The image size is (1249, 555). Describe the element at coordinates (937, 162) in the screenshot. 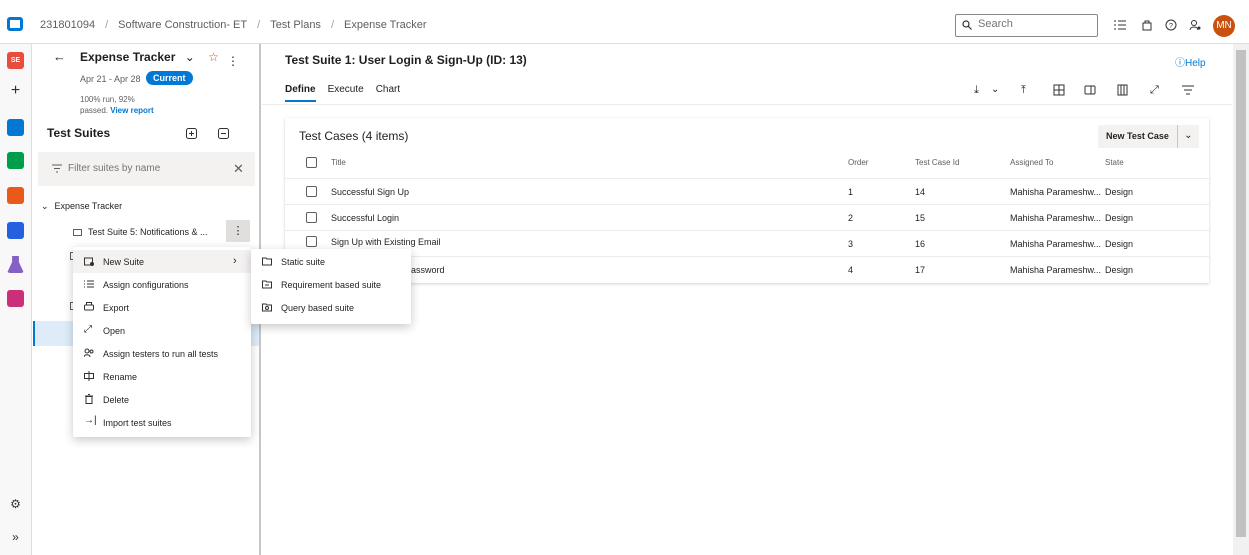

I see `column-header-test-case-id: Test Case Id` at that location.